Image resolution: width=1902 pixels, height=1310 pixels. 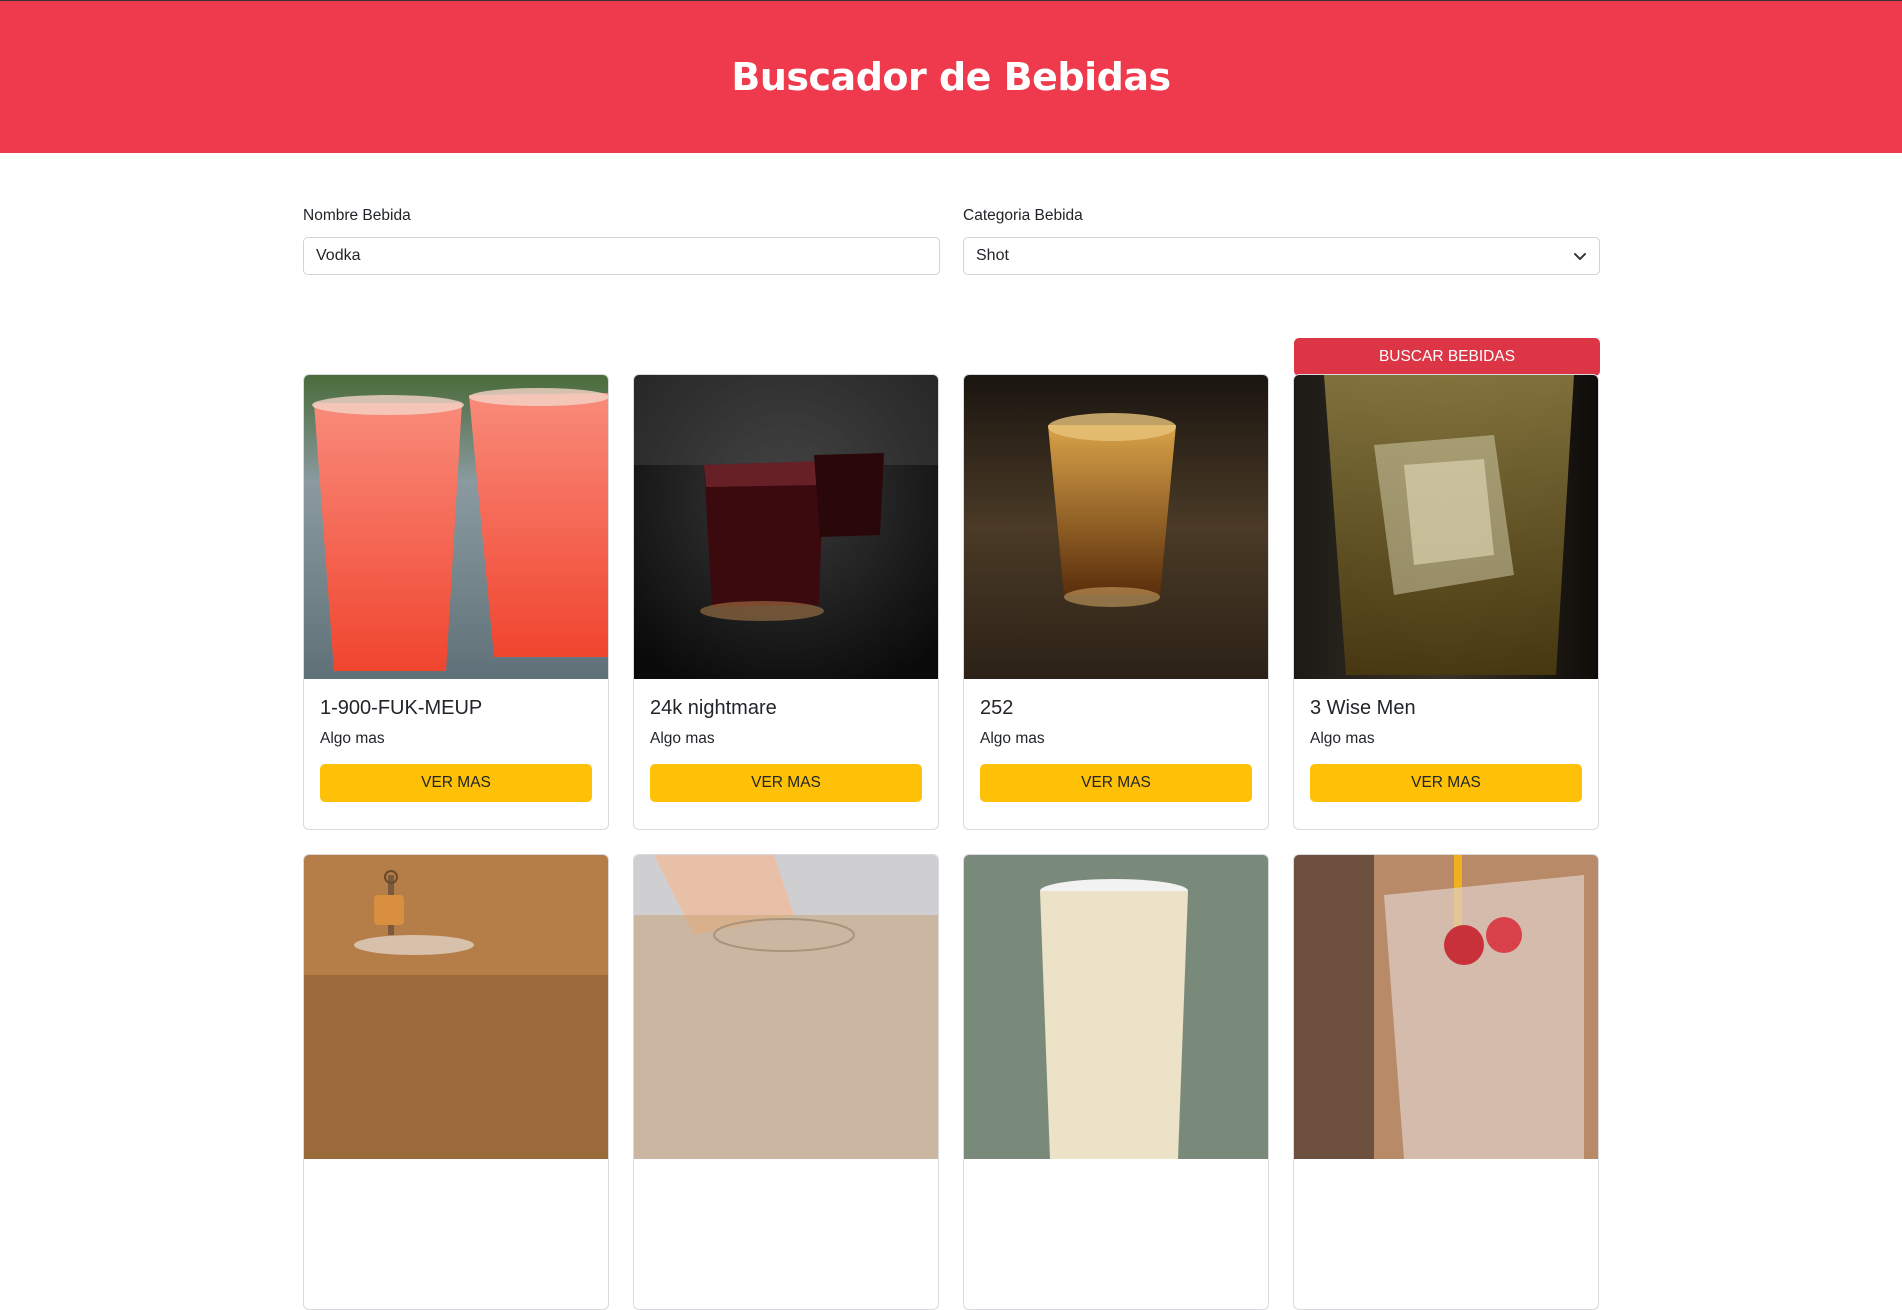 I want to click on drink-name: 3 Wise Men, so click(x=1363, y=708).